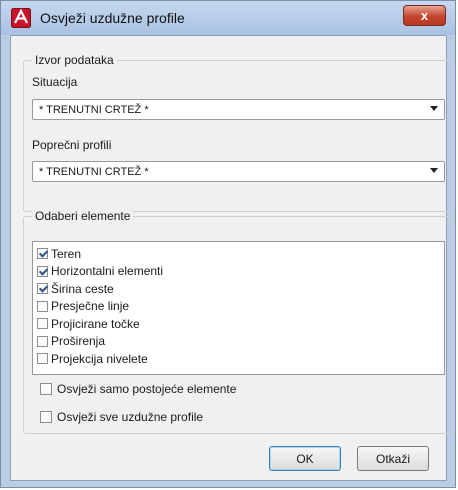  I want to click on list-item: Projicirane točke, so click(238, 324).